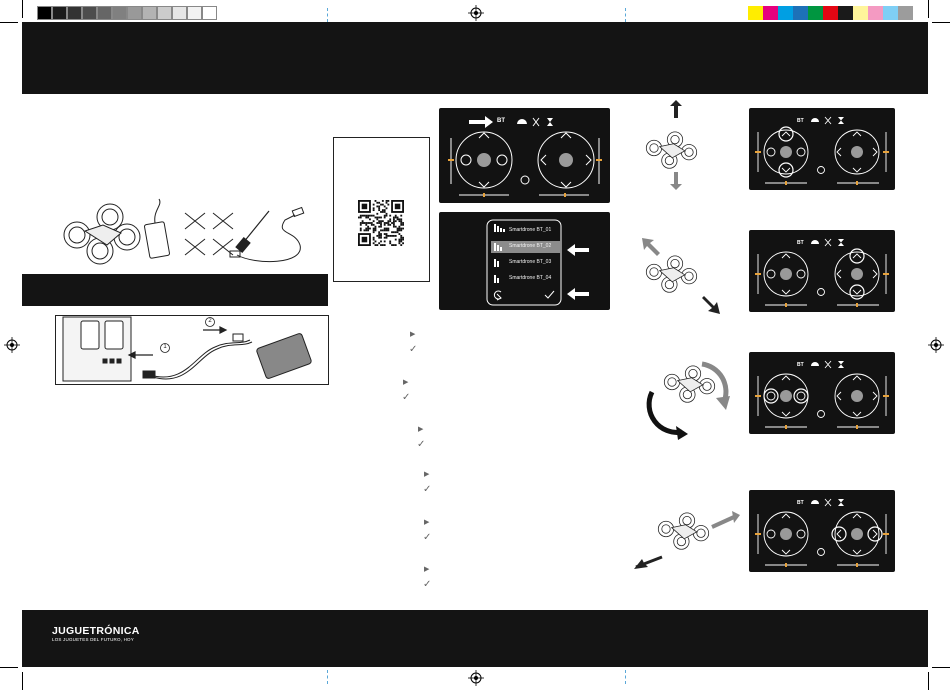  What do you see at coordinates (102, 234) in the screenshot?
I see `drone-icon` at bounding box center [102, 234].